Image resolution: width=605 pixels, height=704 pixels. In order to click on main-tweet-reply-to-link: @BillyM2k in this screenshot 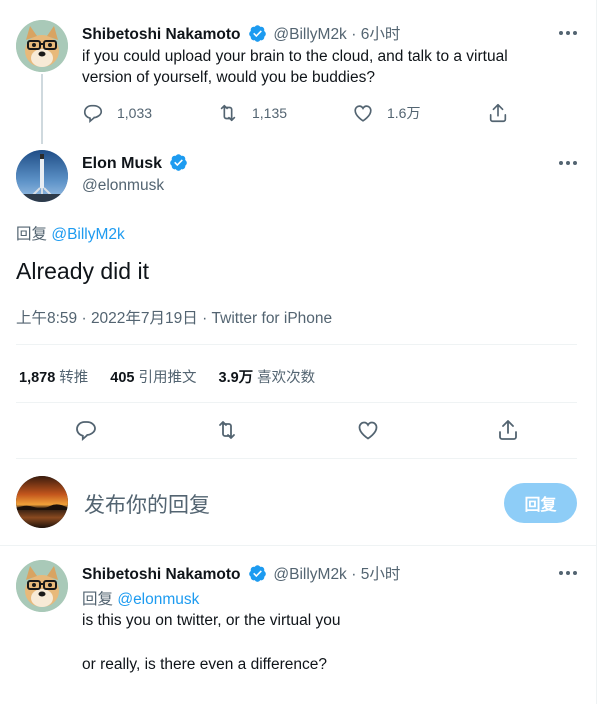, I will do `click(87, 234)`.